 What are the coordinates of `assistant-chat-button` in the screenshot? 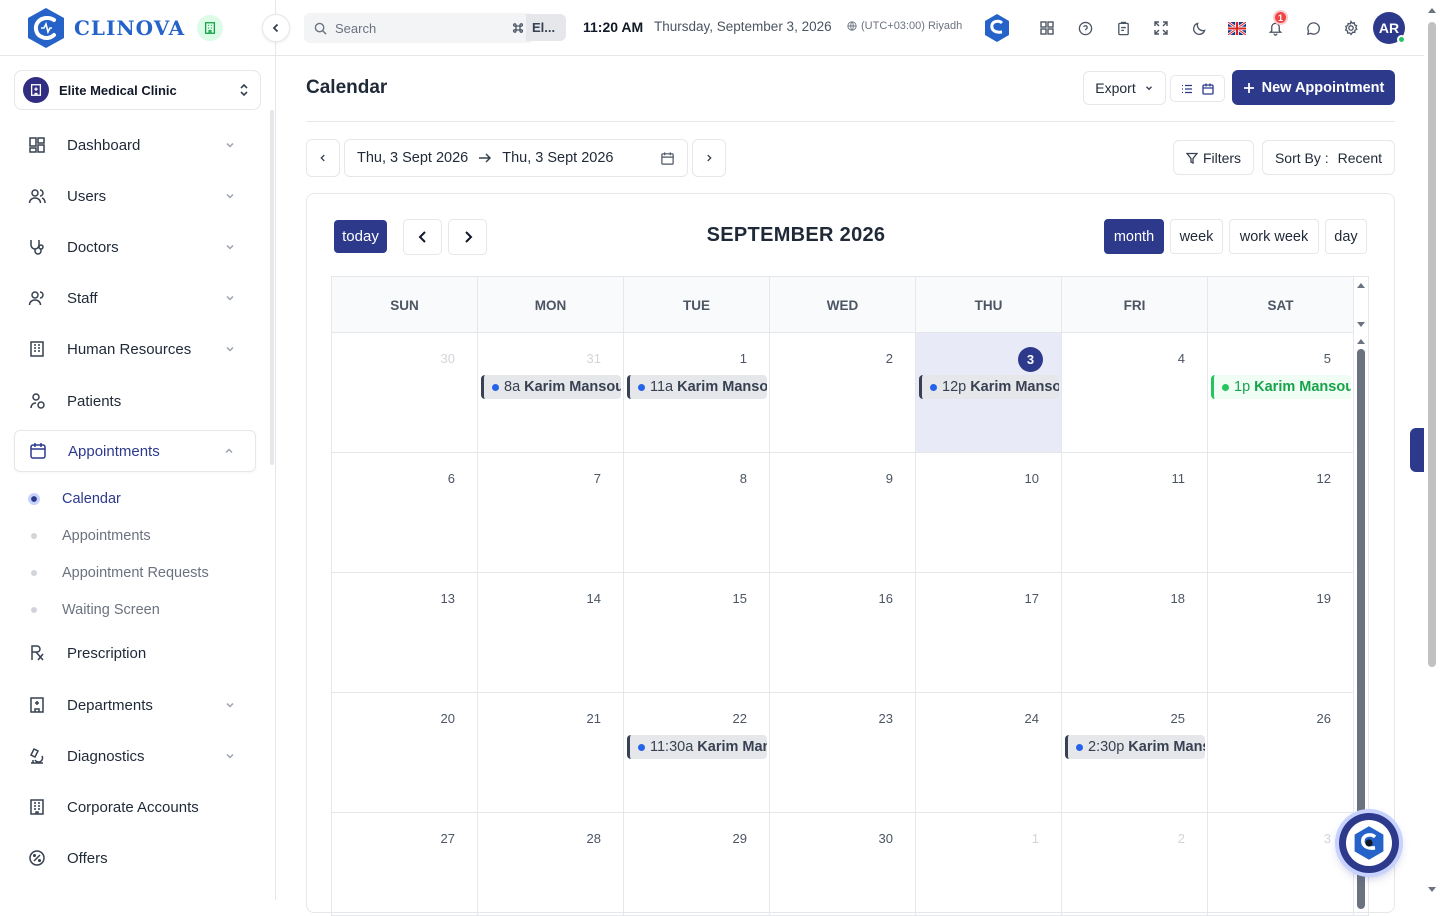 It's located at (1369, 843).